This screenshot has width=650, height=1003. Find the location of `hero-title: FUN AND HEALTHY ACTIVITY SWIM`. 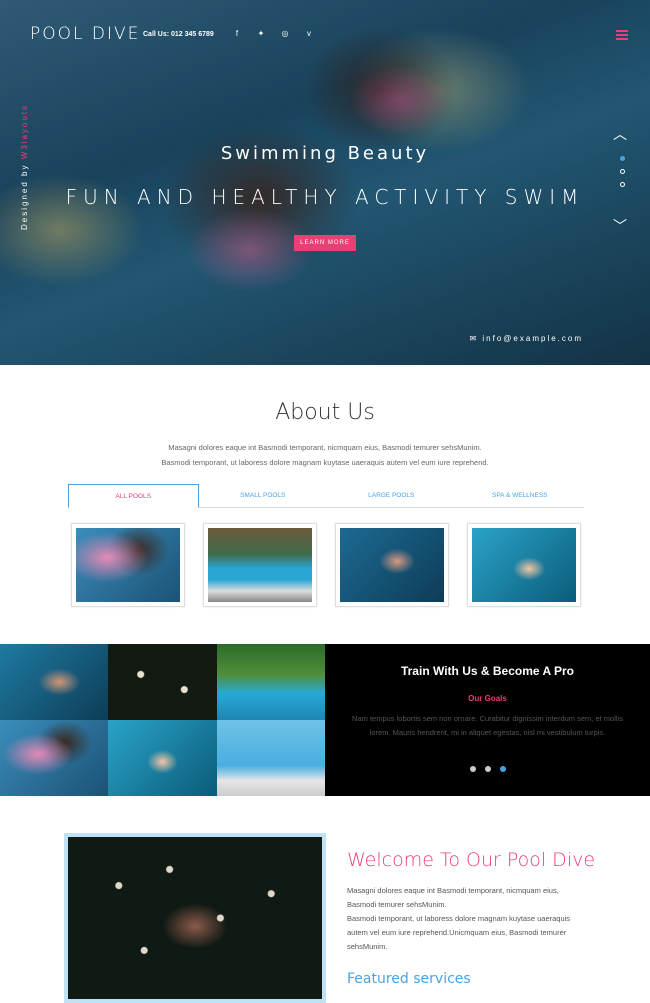

hero-title: FUN AND HEALTHY ACTIVITY SWIM is located at coordinates (325, 197).